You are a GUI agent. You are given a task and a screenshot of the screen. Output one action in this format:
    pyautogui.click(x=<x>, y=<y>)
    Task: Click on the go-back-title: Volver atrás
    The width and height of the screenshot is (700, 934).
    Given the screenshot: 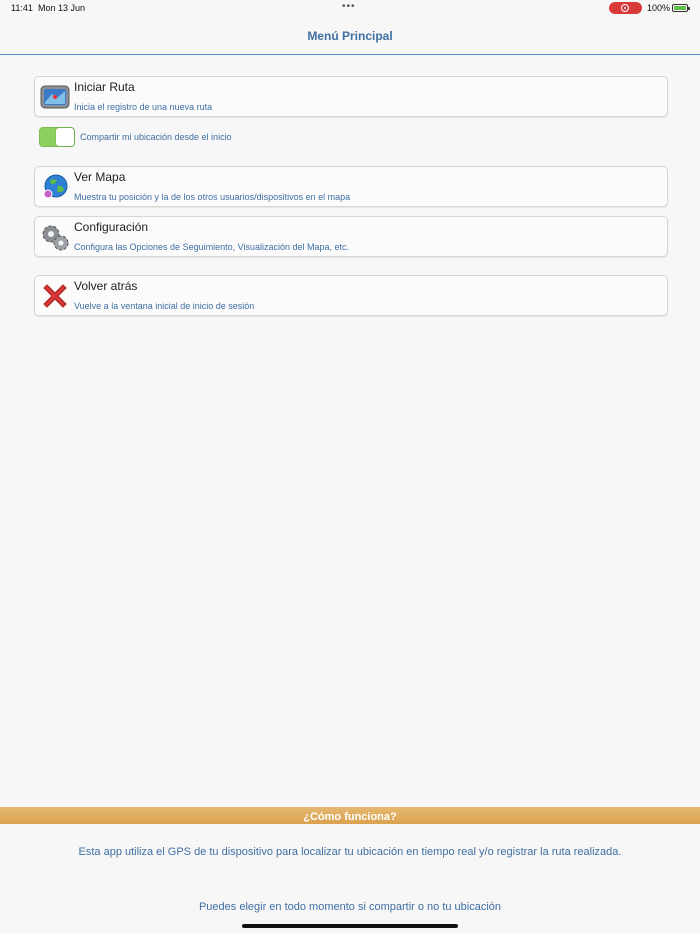 What is the action you would take?
    pyautogui.click(x=106, y=286)
    